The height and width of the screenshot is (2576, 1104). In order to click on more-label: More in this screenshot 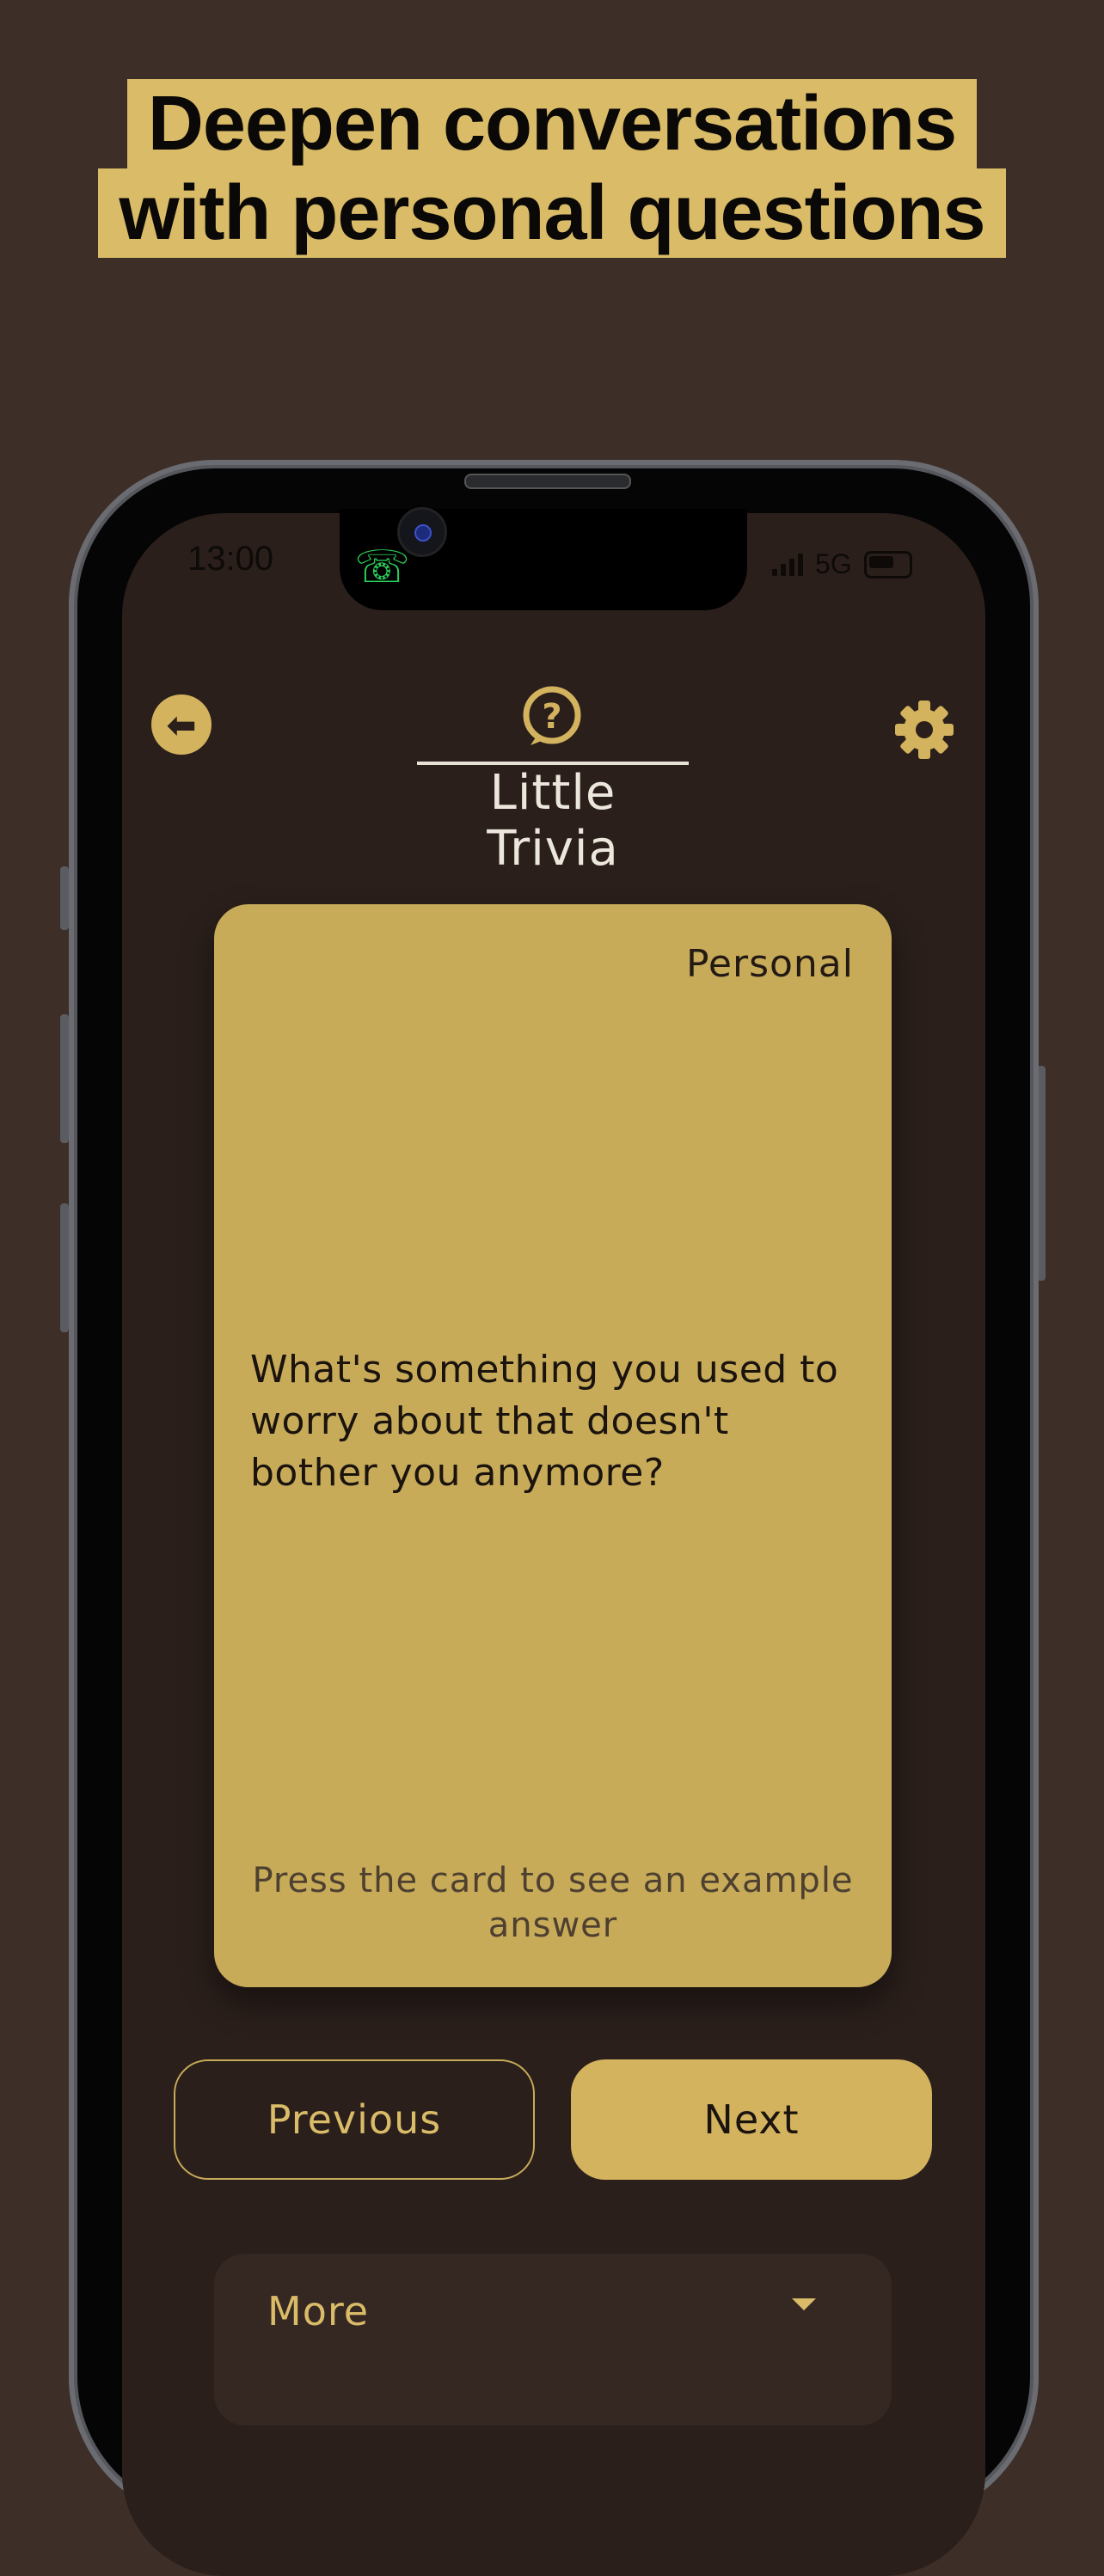, I will do `click(318, 2311)`.